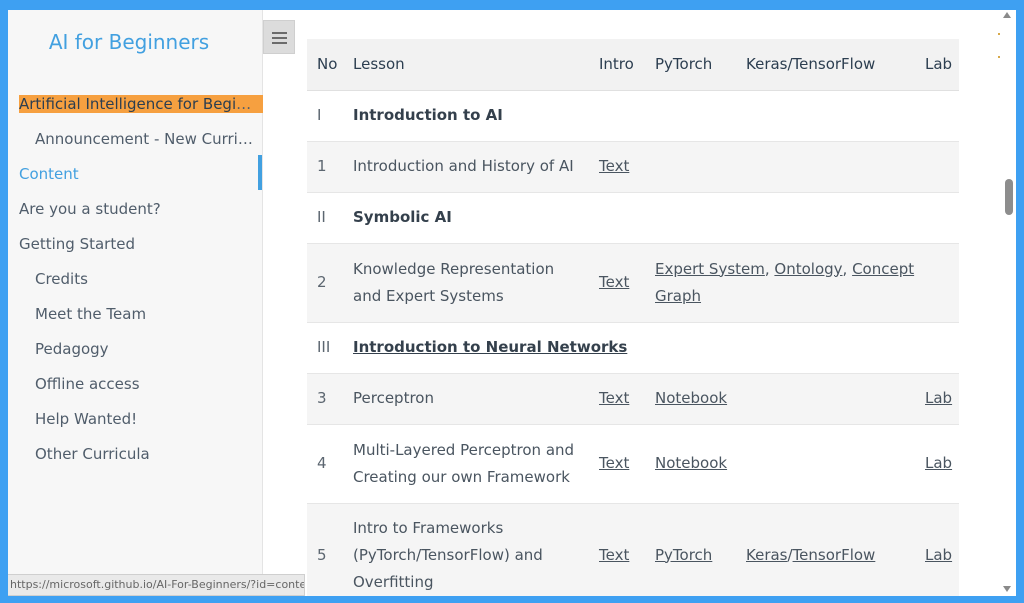 This screenshot has width=1024, height=603. I want to click on table-row: 3 Perceptron Text Notebook Lab, so click(633, 398).